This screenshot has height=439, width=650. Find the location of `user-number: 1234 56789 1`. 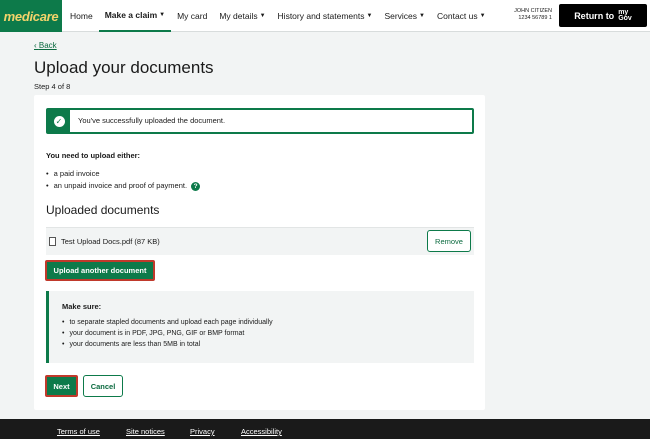

user-number: 1234 56789 1 is located at coordinates (535, 18).